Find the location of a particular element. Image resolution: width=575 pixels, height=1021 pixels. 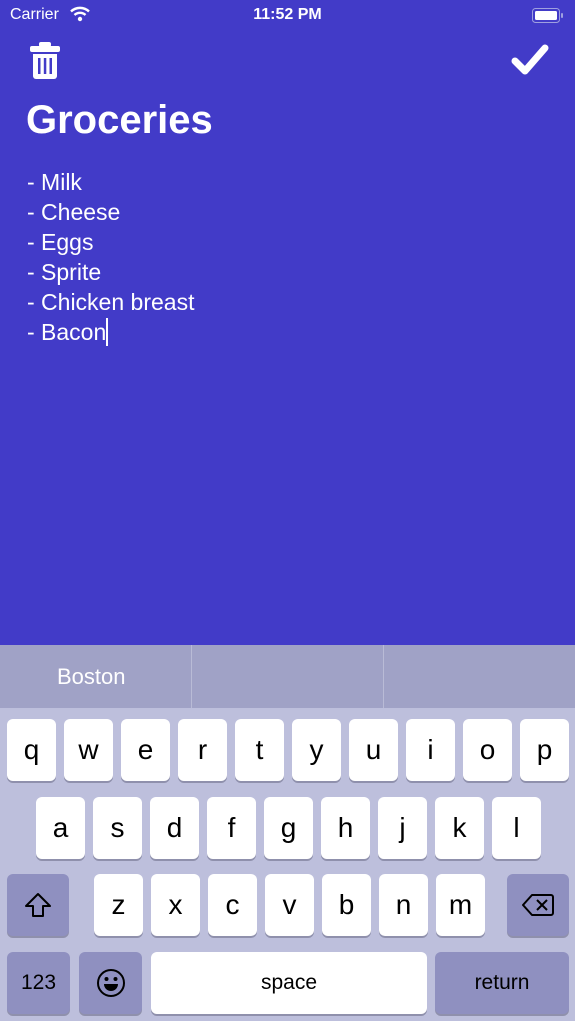

note-line: - Chicken breast is located at coordinates (111, 302).